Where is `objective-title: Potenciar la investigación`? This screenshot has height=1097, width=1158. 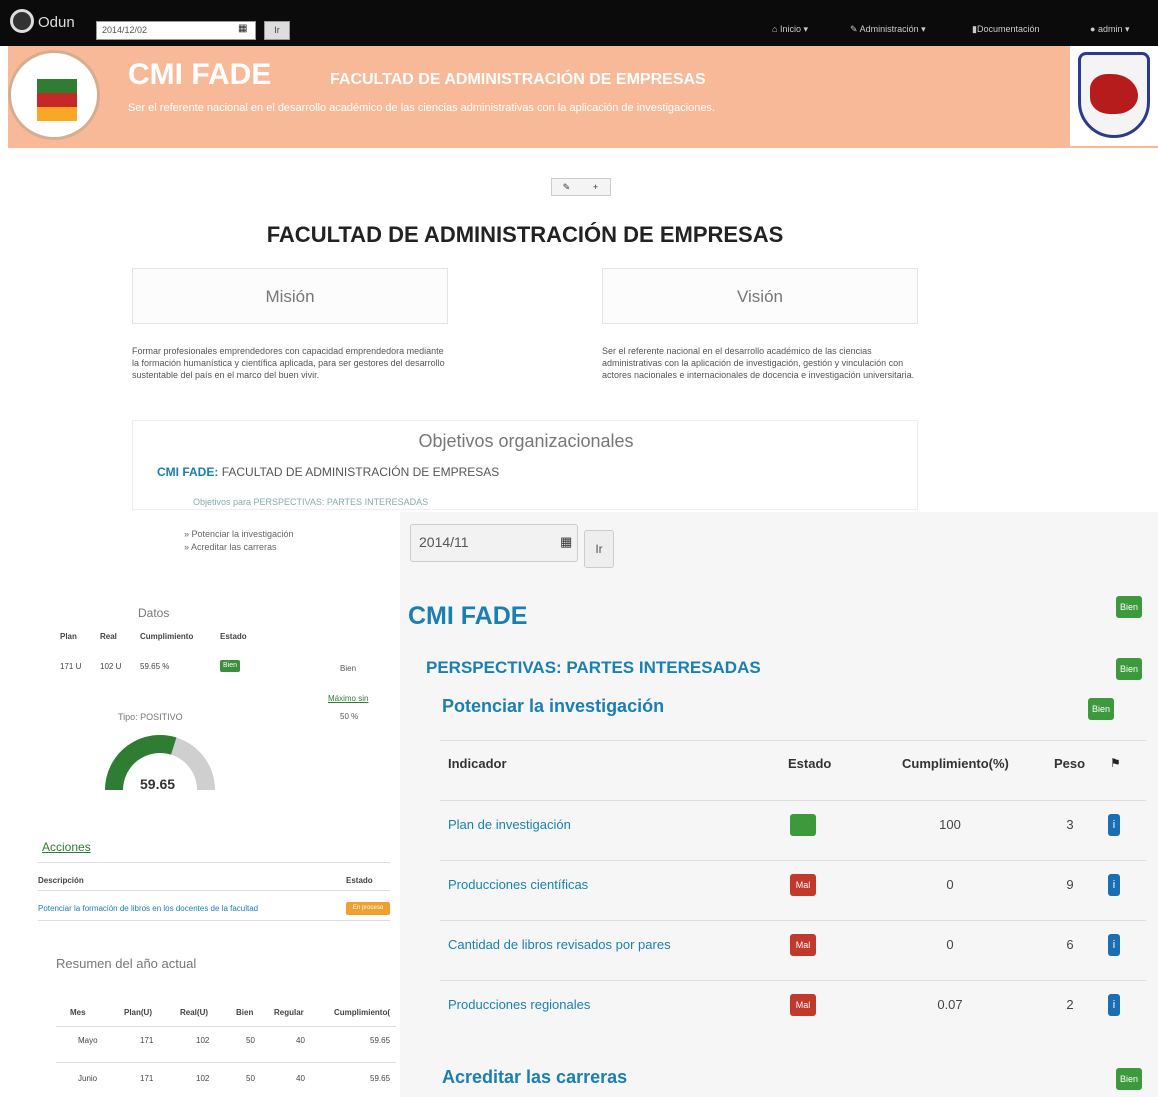 objective-title: Potenciar la investigación is located at coordinates (553, 706).